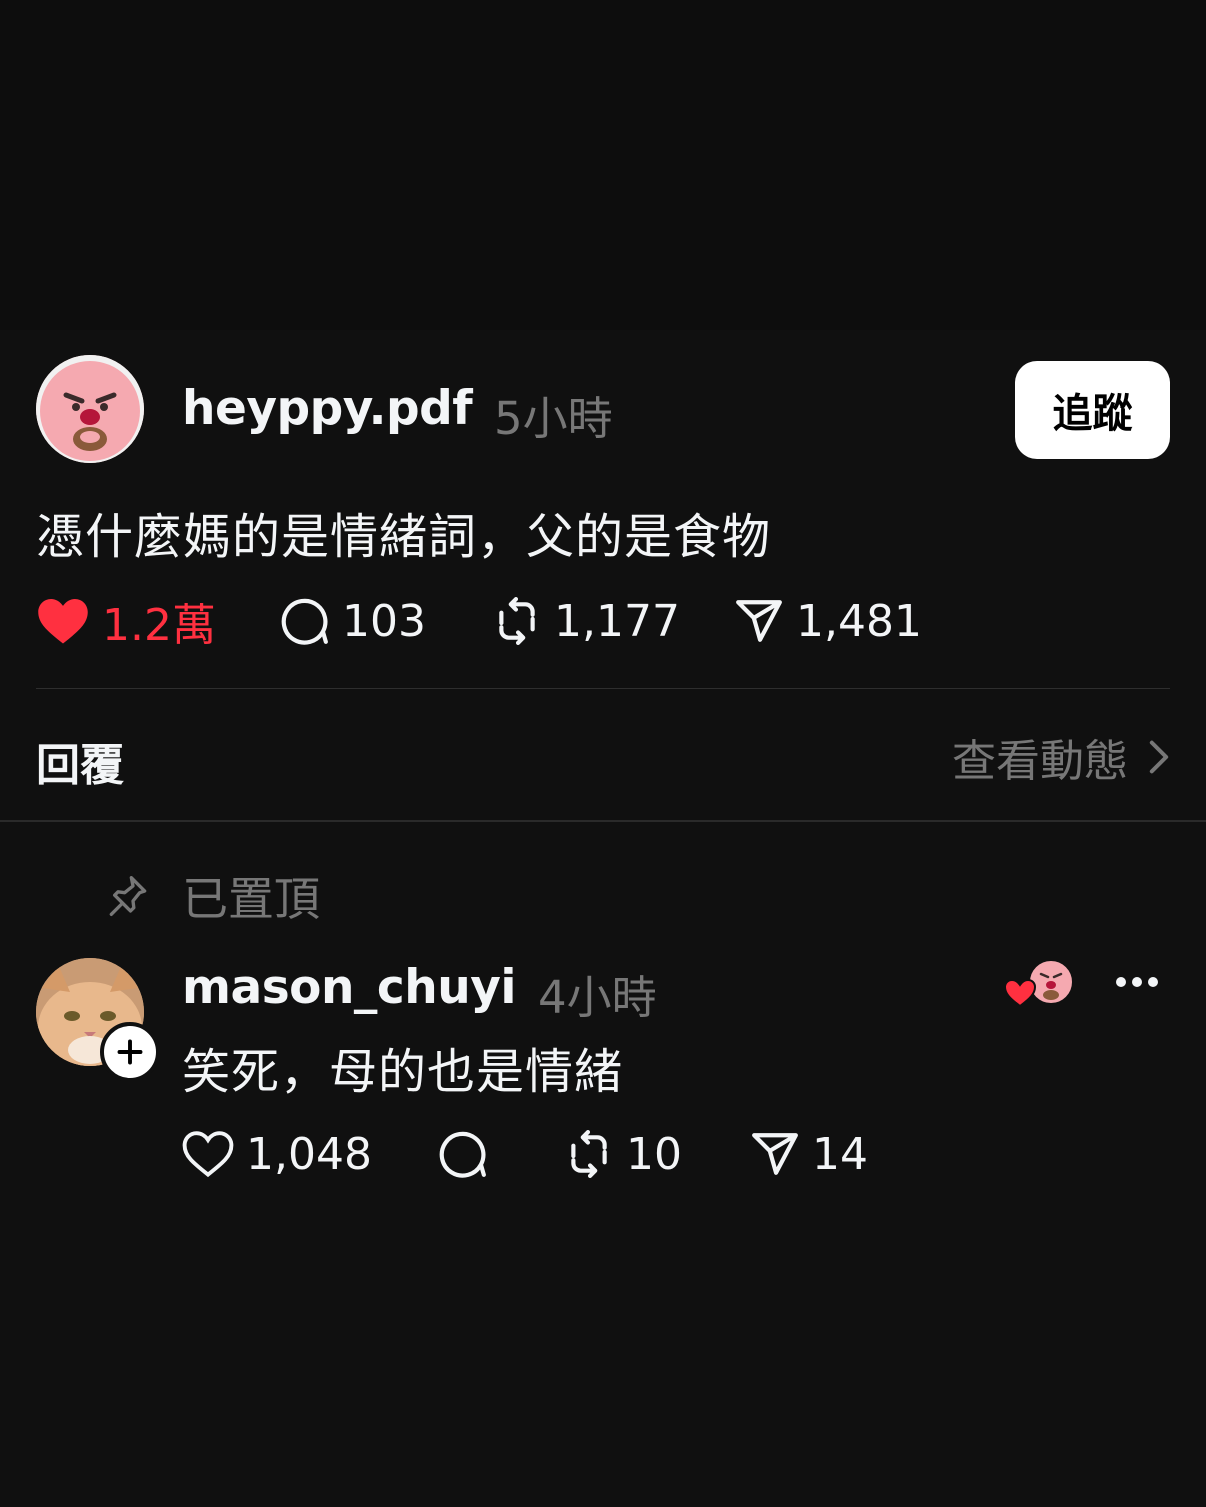  I want to click on section-divider, so click(603, 821).